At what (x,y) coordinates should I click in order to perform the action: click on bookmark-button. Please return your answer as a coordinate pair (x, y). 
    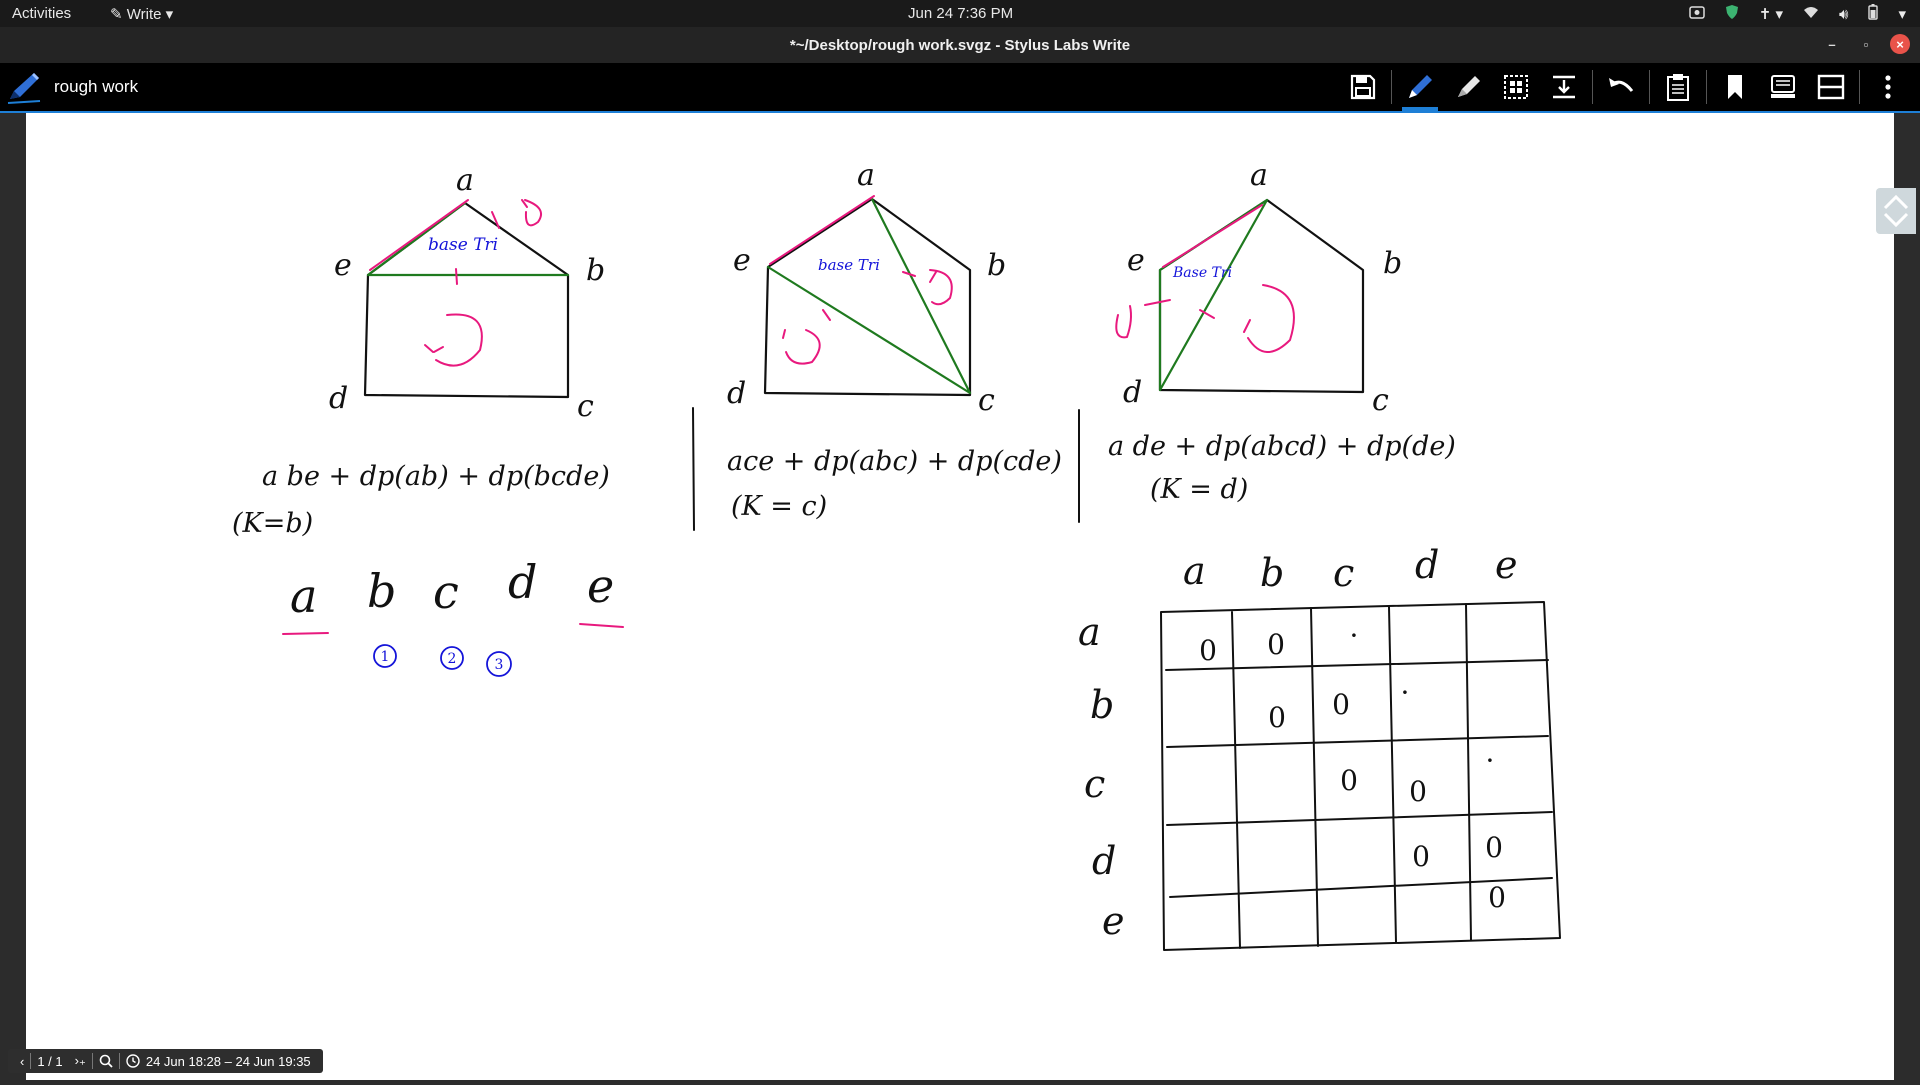
    Looking at the image, I should click on (1735, 87).